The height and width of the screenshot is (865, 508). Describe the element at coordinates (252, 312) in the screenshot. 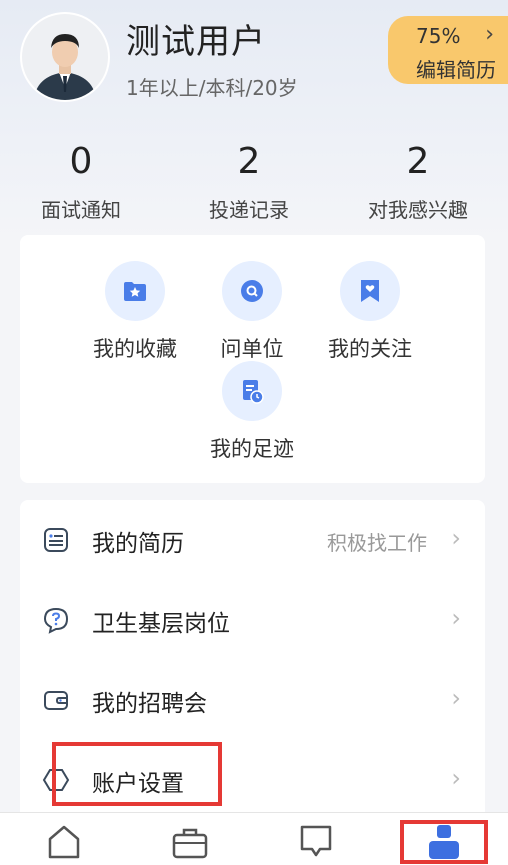

I see `quick-item-ask-employer: 问单位` at that location.